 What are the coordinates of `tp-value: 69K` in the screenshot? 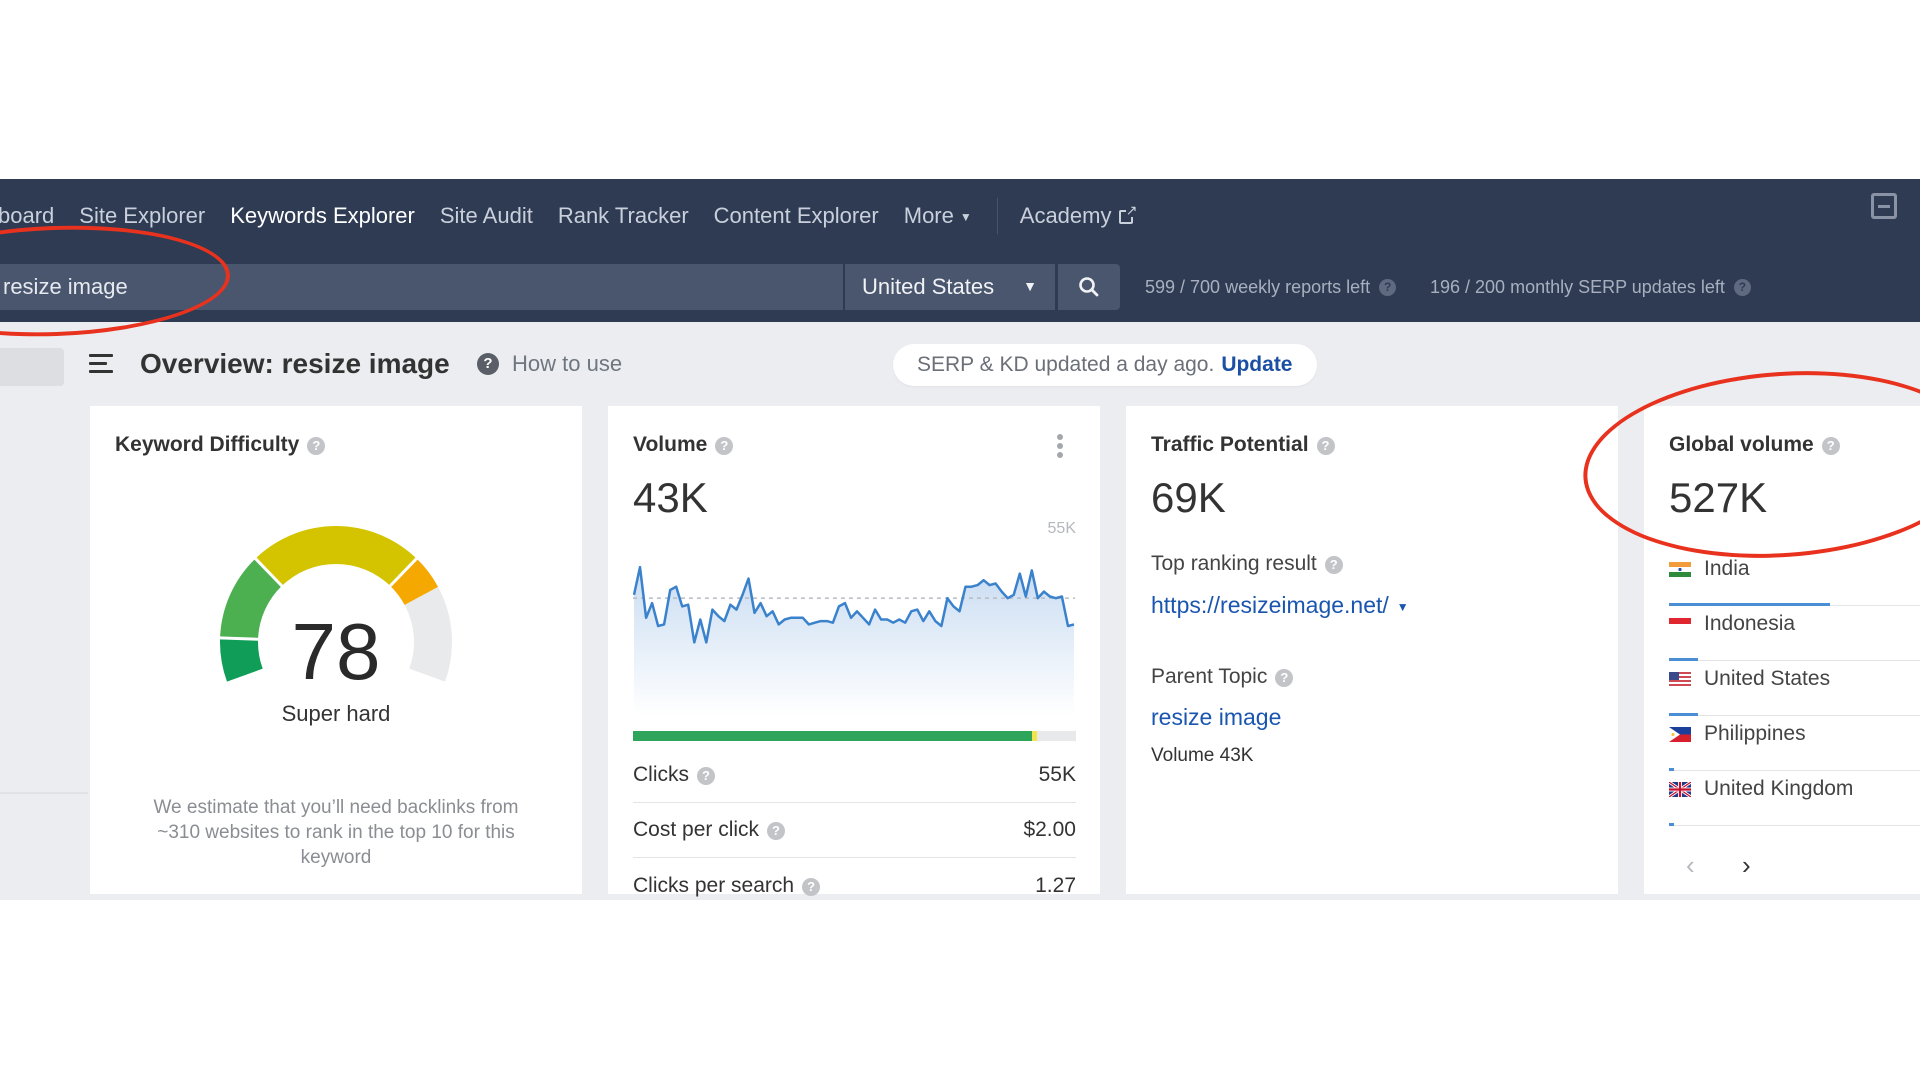 It's located at (1188, 497).